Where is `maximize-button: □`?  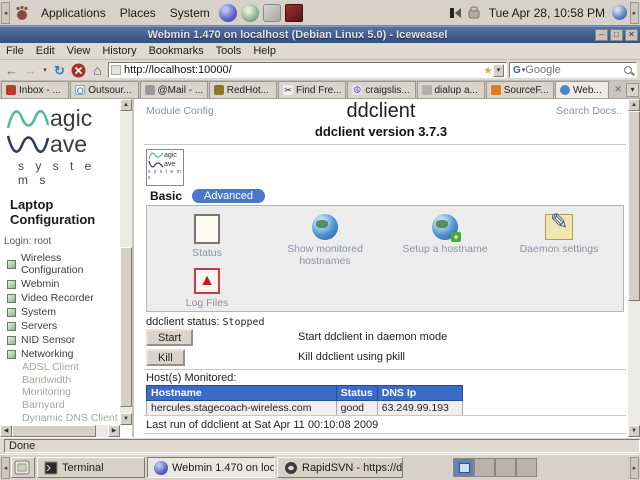
maximize-button: □ is located at coordinates (616, 35).